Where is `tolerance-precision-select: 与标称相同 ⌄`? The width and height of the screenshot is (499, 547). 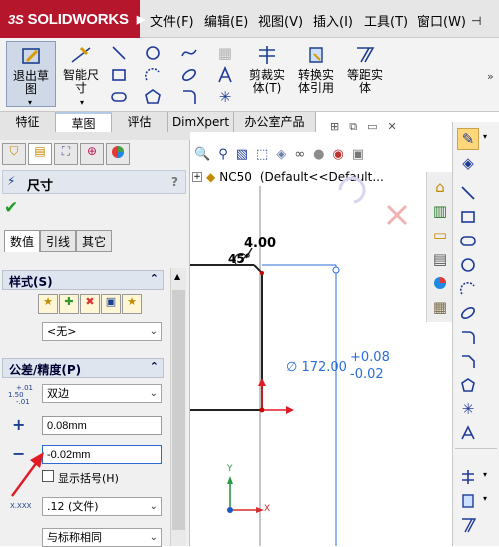
tolerance-precision-select: 与标称相同 ⌄ is located at coordinates (102, 537).